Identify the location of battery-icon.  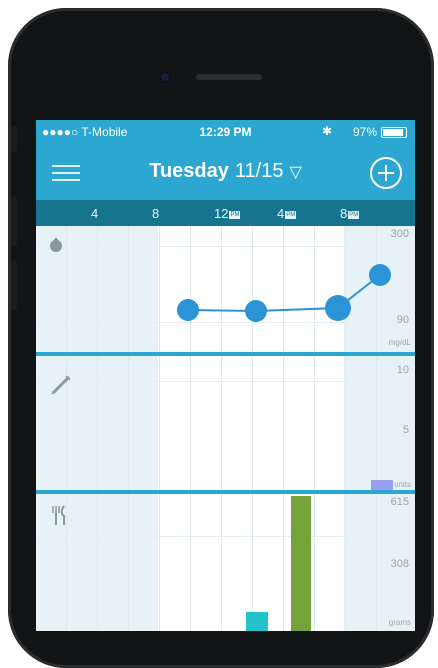
(394, 132).